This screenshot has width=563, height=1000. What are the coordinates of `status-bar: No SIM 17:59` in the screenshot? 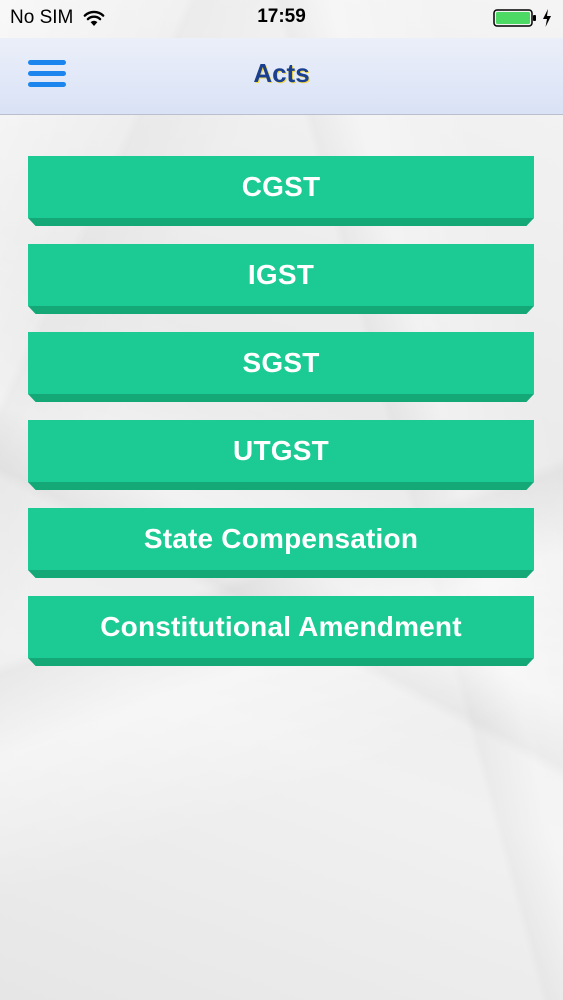 It's located at (281, 19).